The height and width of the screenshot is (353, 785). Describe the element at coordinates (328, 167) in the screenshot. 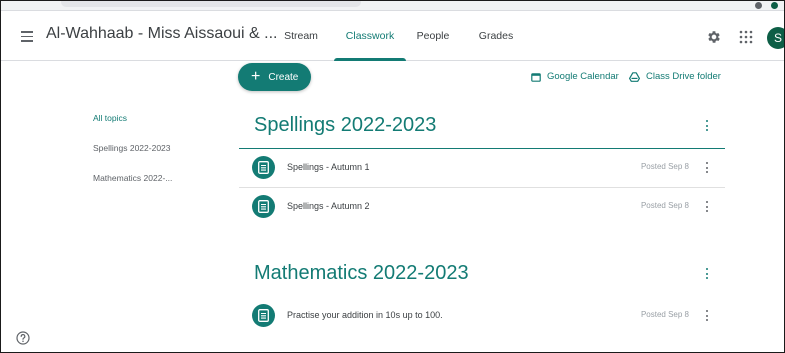

I see `item-title: Spellings - Autumn 1` at that location.